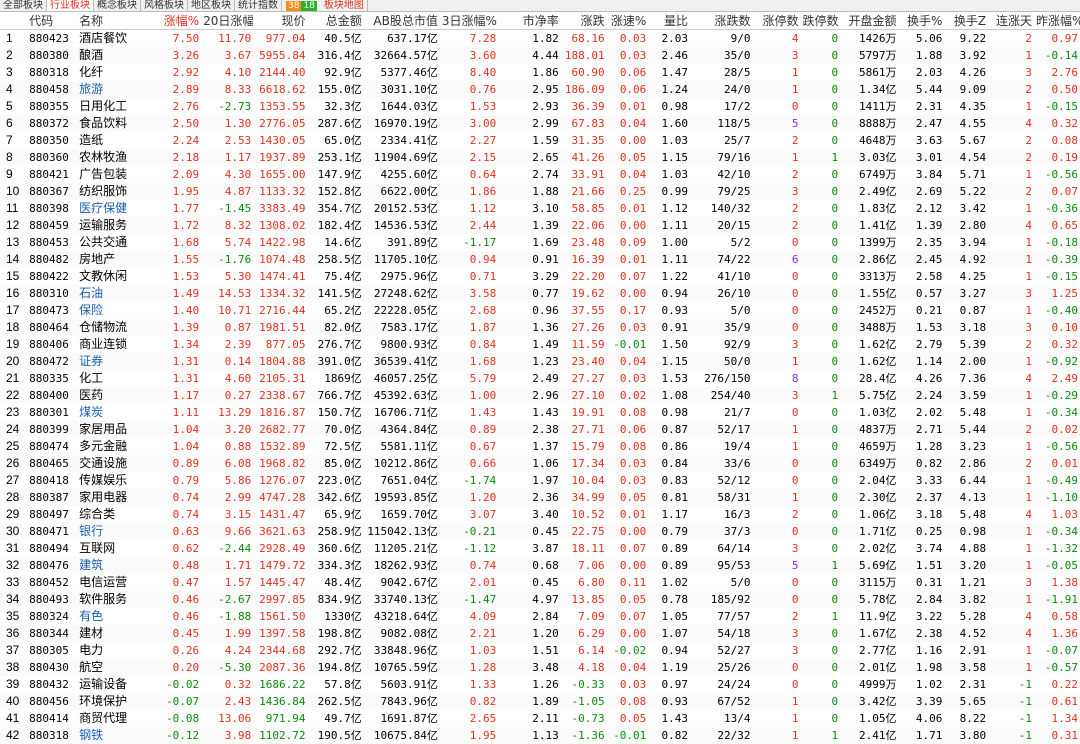 This screenshot has height=744, width=1080. Describe the element at coordinates (869, 20) in the screenshot. I see `column-header-16: 开盘金额` at that location.